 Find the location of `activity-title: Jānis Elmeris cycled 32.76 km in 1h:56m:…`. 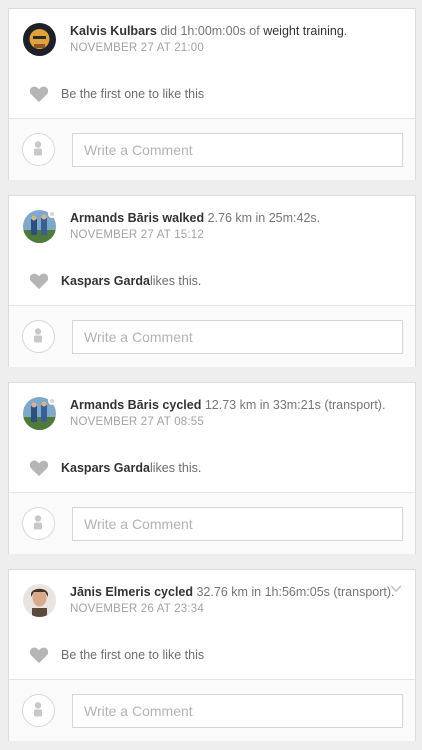

activity-title: Jānis Elmeris cycled 32.76 km in 1h:56m:… is located at coordinates (232, 592).